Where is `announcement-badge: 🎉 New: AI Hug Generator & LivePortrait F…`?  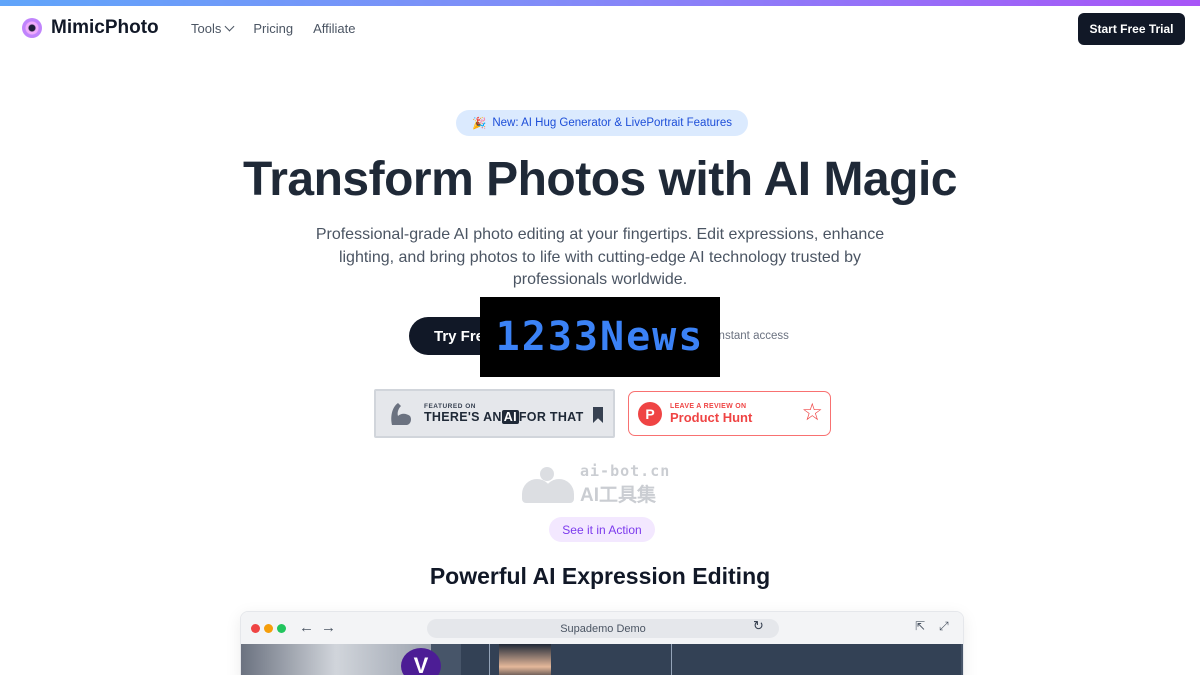 announcement-badge: 🎉 New: AI Hug Generator & LivePortrait F… is located at coordinates (602, 123).